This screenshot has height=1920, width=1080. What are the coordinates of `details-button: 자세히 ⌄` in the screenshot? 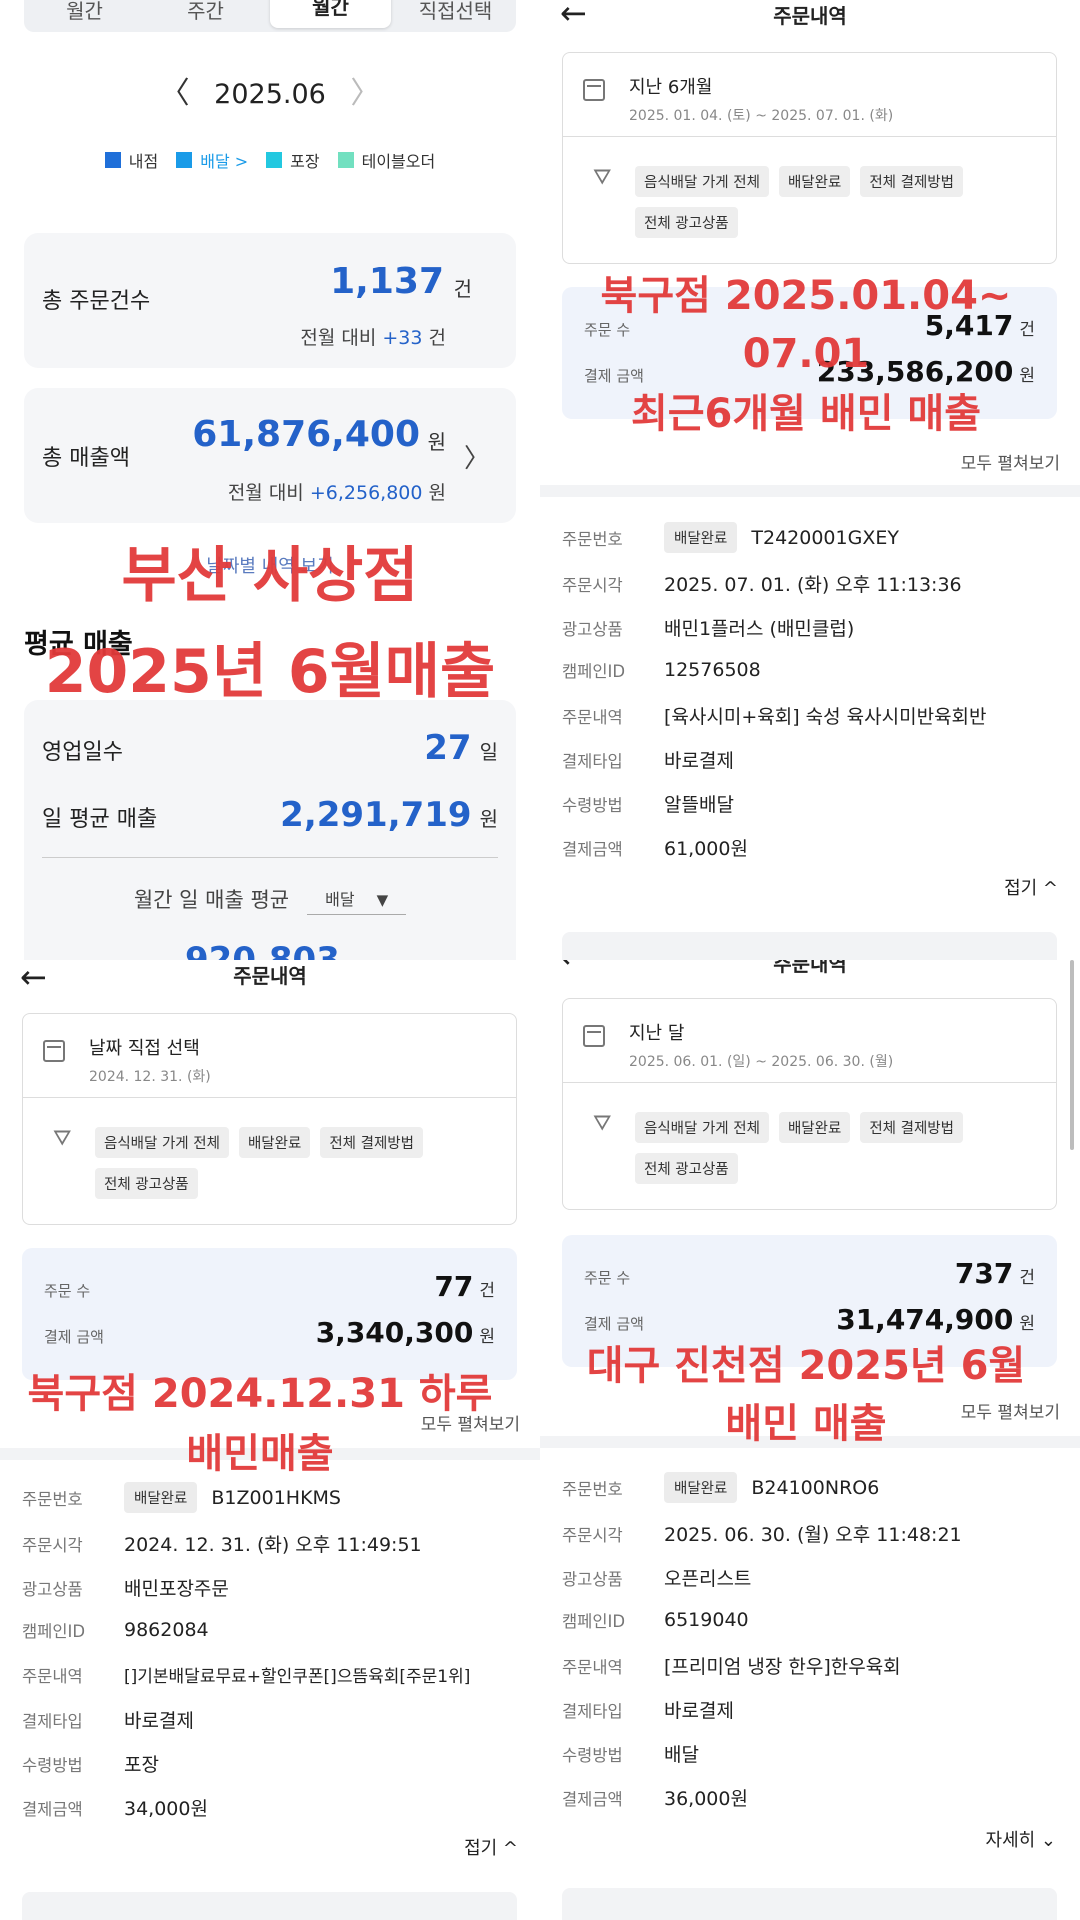 It's located at (1021, 1839).